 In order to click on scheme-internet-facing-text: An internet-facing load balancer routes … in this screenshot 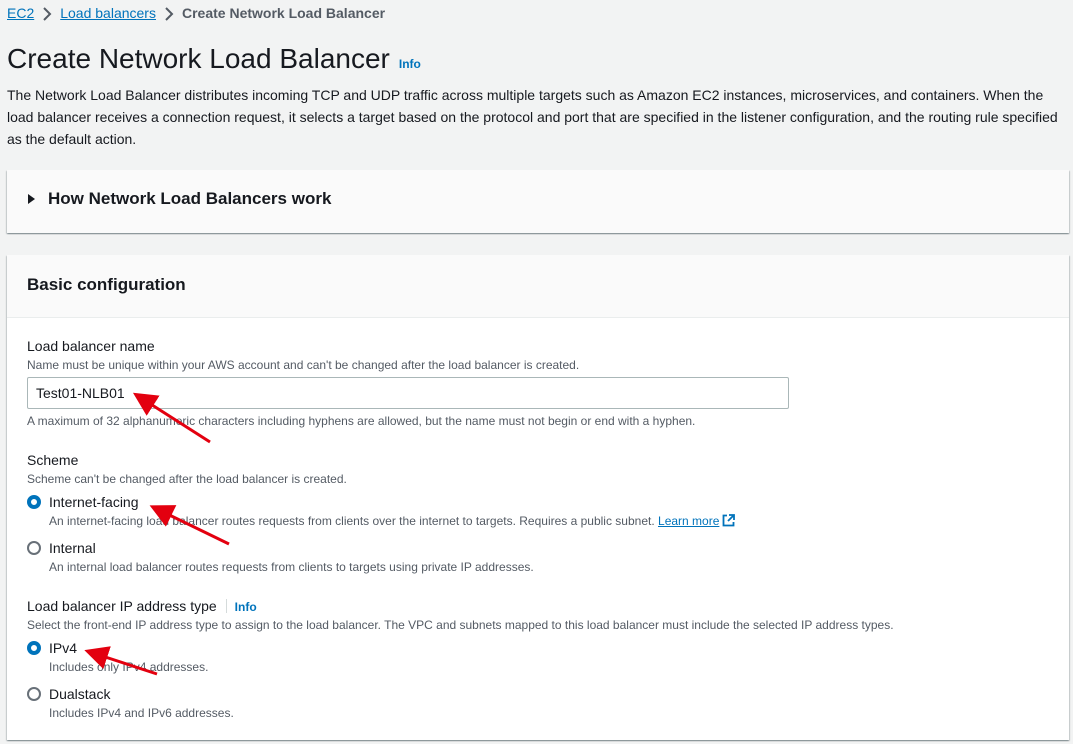, I will do `click(352, 521)`.